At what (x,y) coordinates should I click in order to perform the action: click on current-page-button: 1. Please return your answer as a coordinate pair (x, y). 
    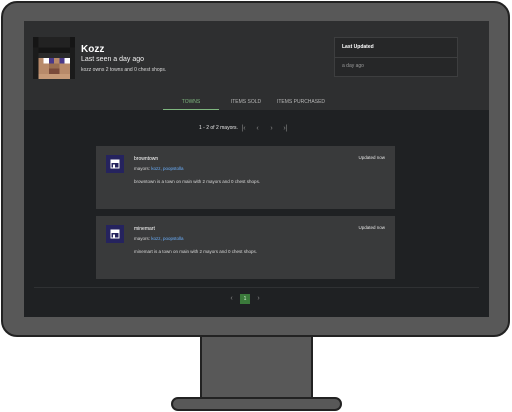
    Looking at the image, I should click on (245, 299).